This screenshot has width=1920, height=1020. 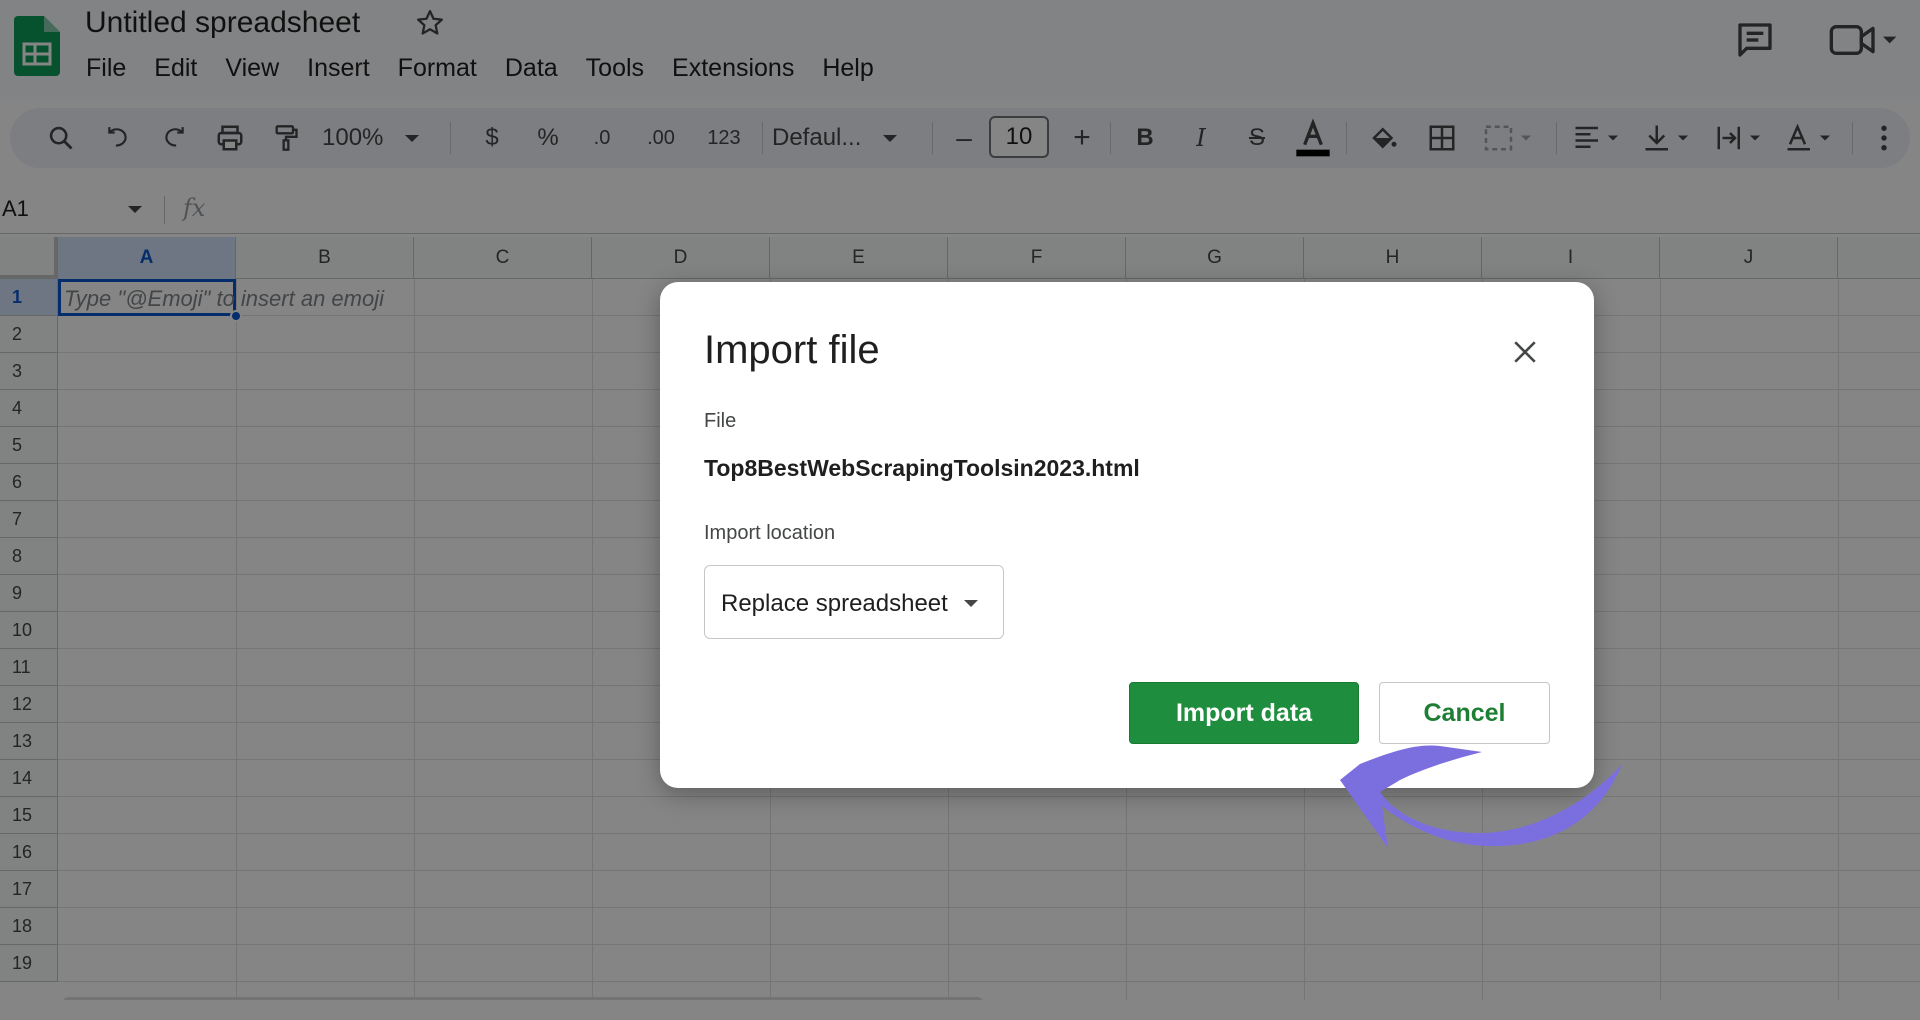 I want to click on annotation-arrow-icon, so click(x=1485, y=802).